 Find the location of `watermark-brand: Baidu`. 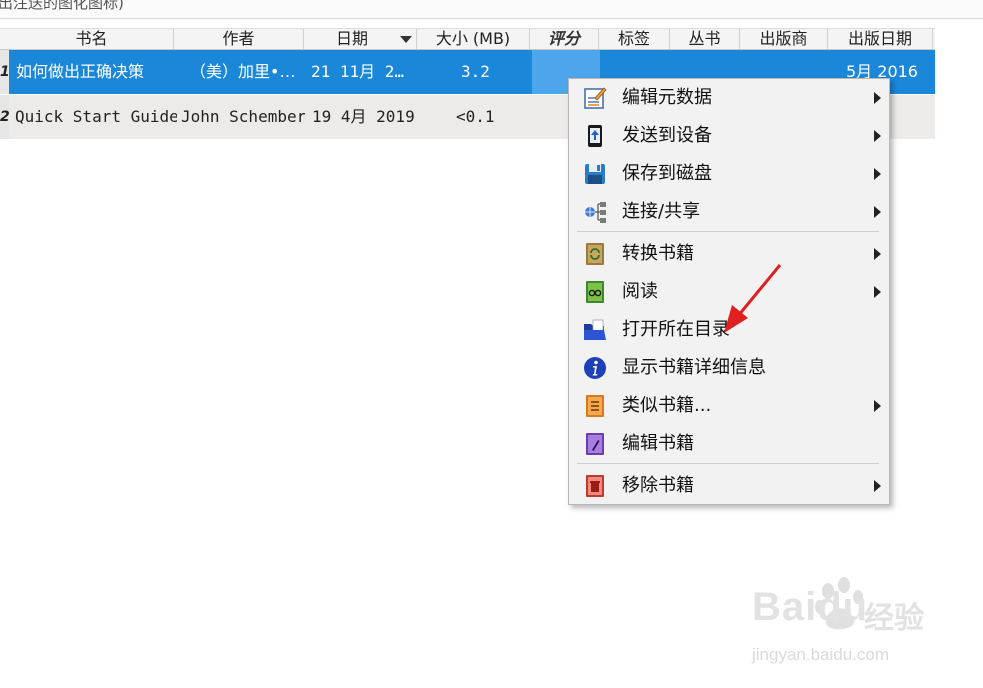

watermark-brand: Baidu is located at coordinates (810, 607).